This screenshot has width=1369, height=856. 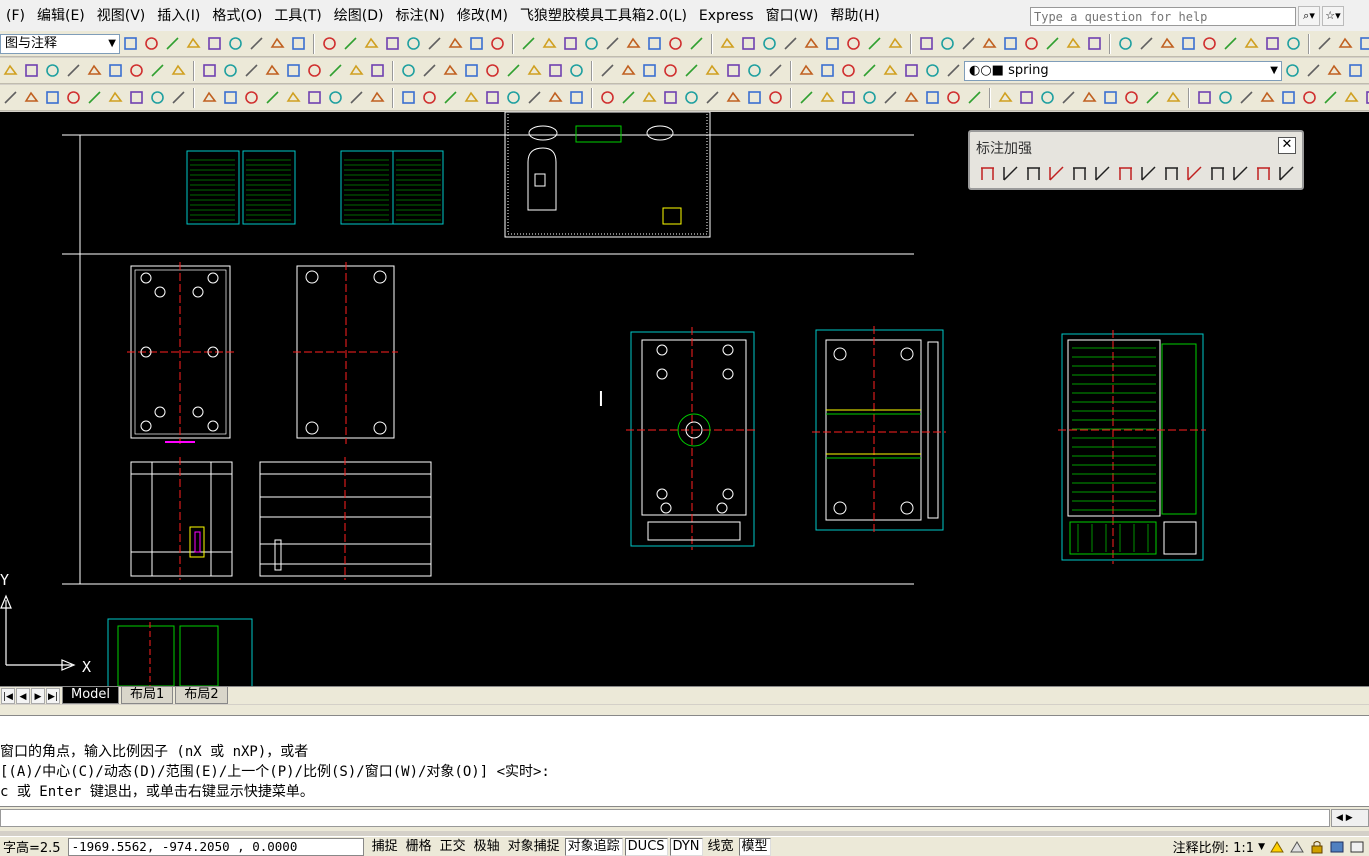 What do you see at coordinates (1123, 70) in the screenshot?
I see `layer-dropdown: ◐○■ spring ▼` at bounding box center [1123, 70].